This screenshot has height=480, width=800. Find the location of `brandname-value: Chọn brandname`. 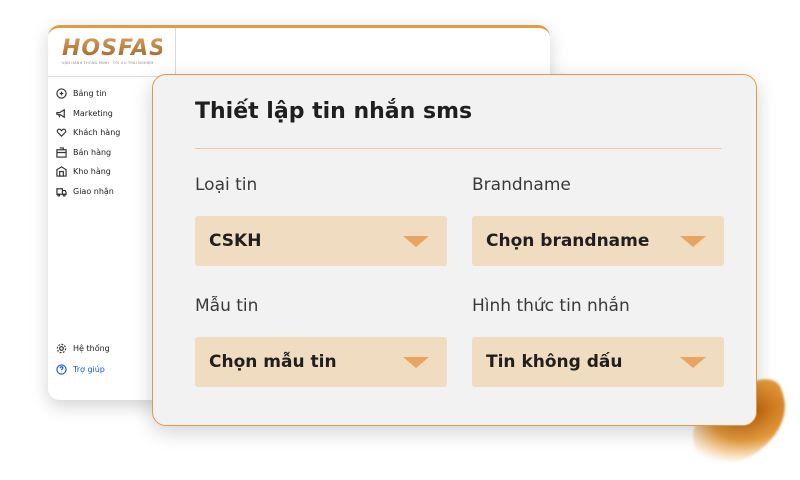

brandname-value: Chọn brandname is located at coordinates (568, 241).